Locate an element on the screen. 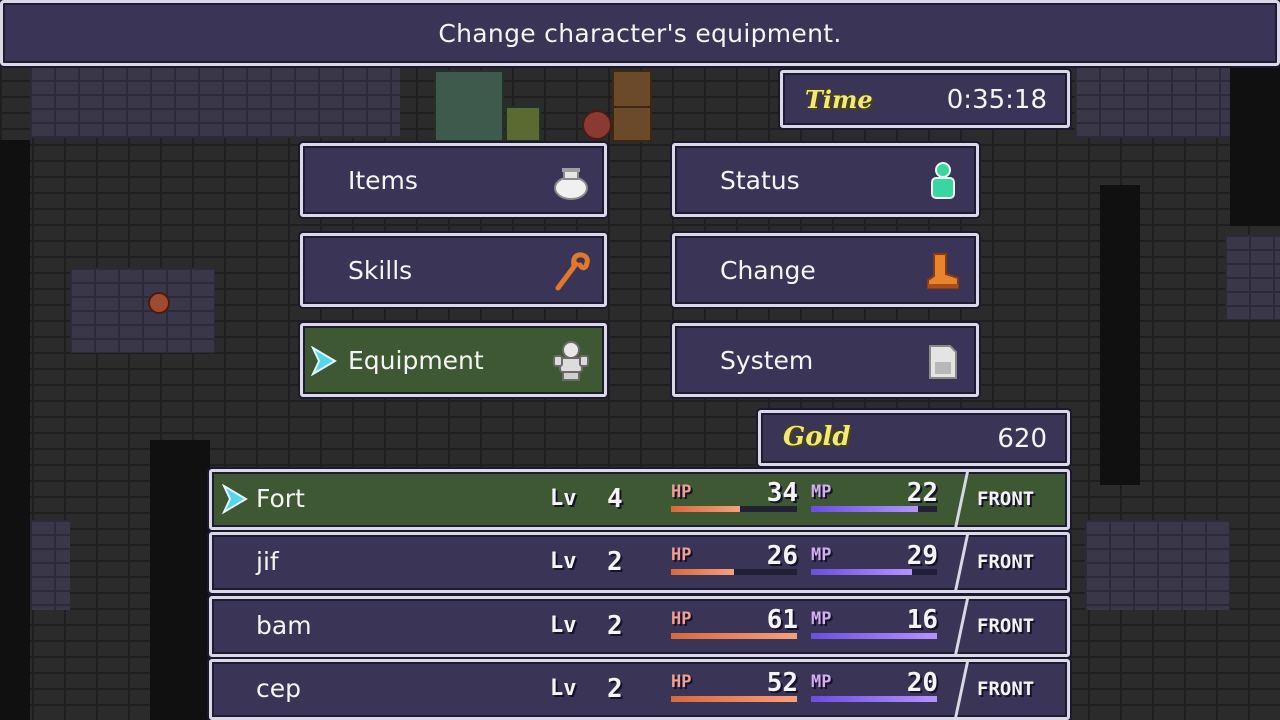 The height and width of the screenshot is (720, 1280). party-member-row: Fort Lv 4 HP 34 MP 22 FRONT is located at coordinates (639, 499).